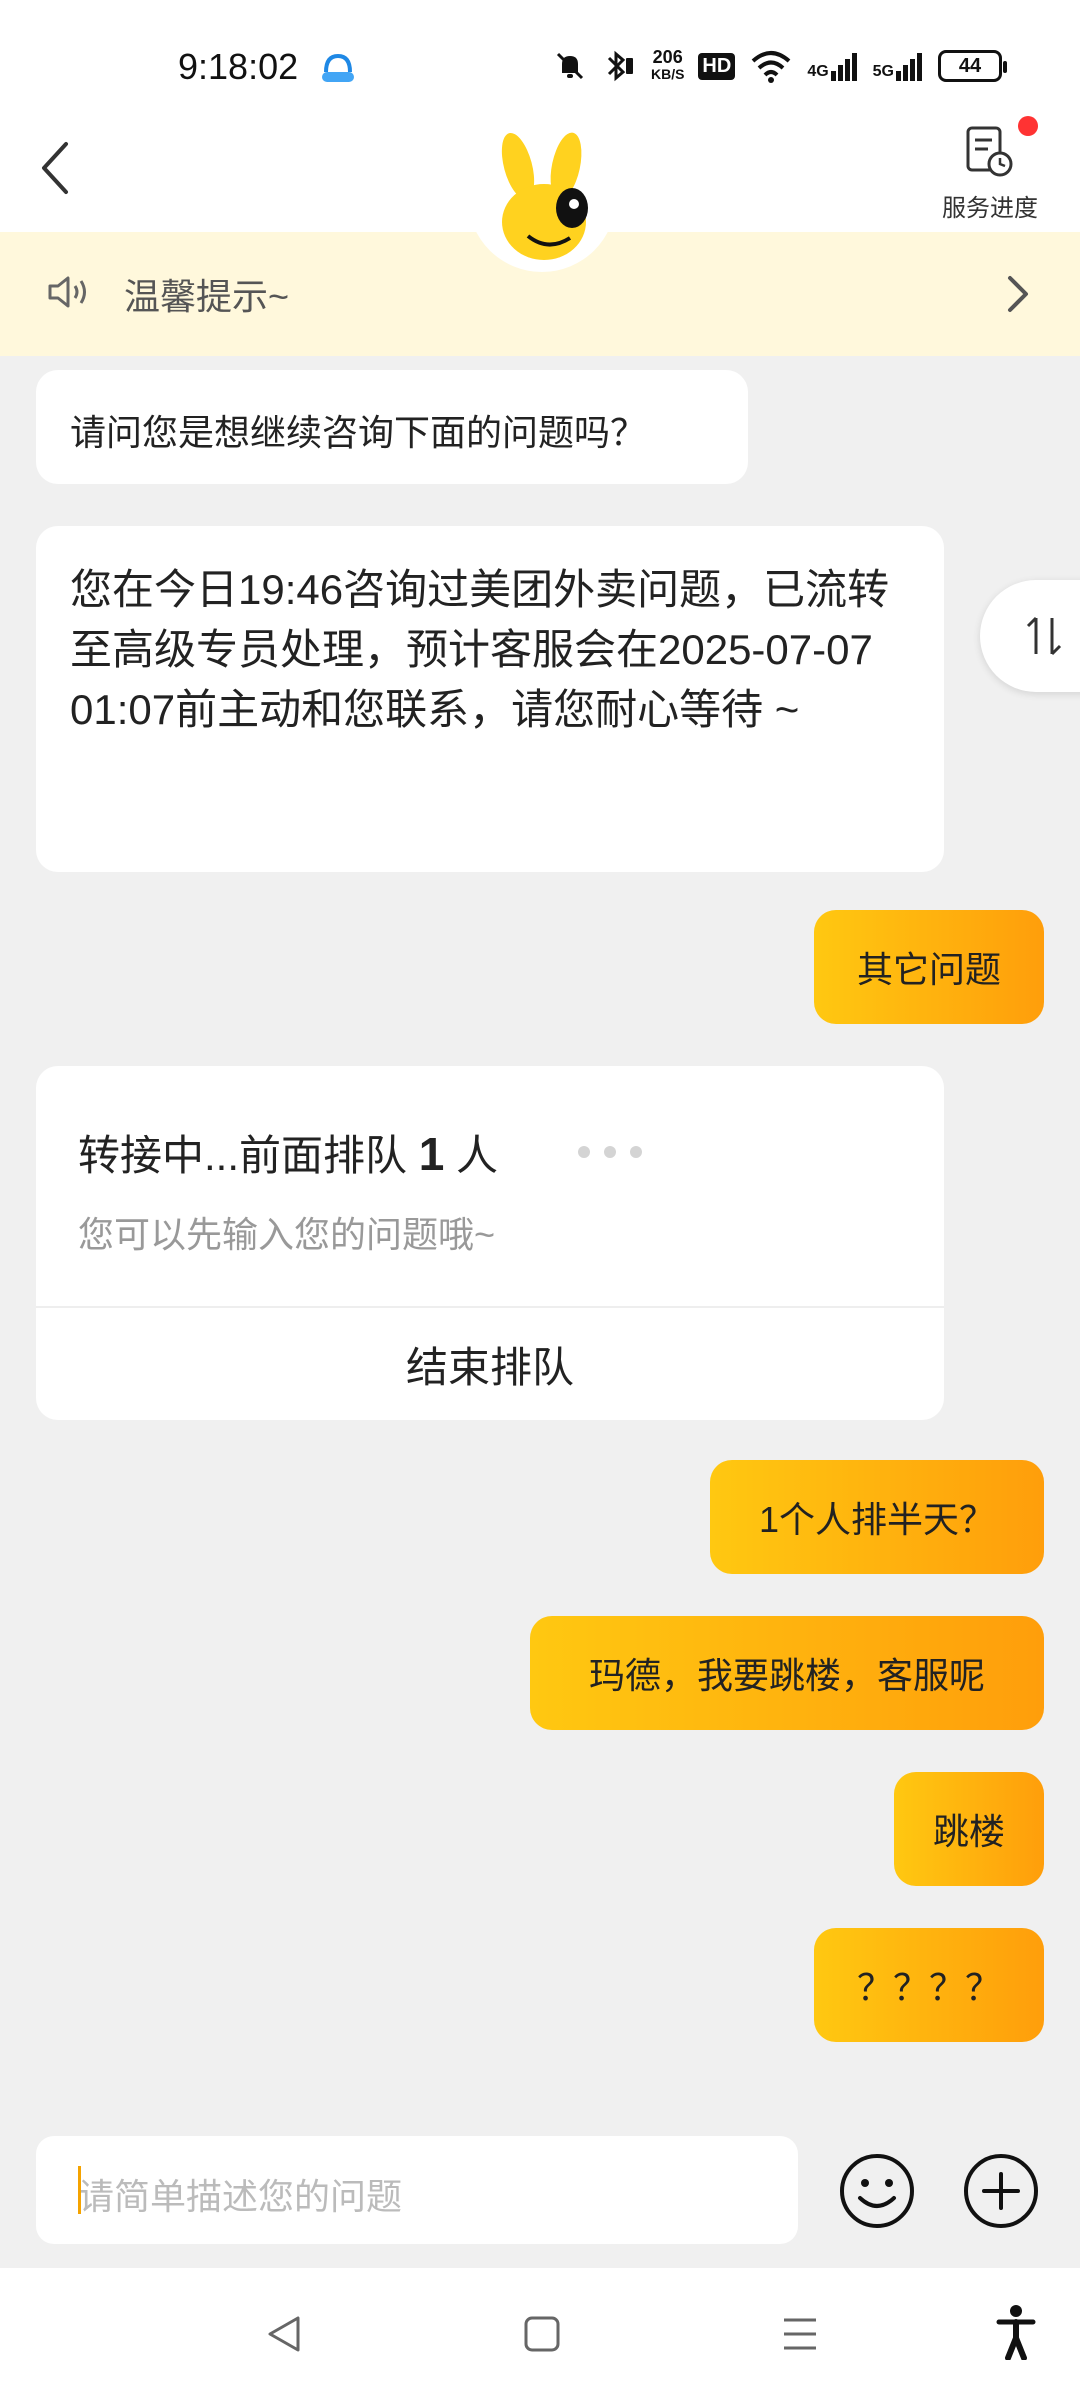  What do you see at coordinates (800, 2334) in the screenshot?
I see `nav-menu-icon` at bounding box center [800, 2334].